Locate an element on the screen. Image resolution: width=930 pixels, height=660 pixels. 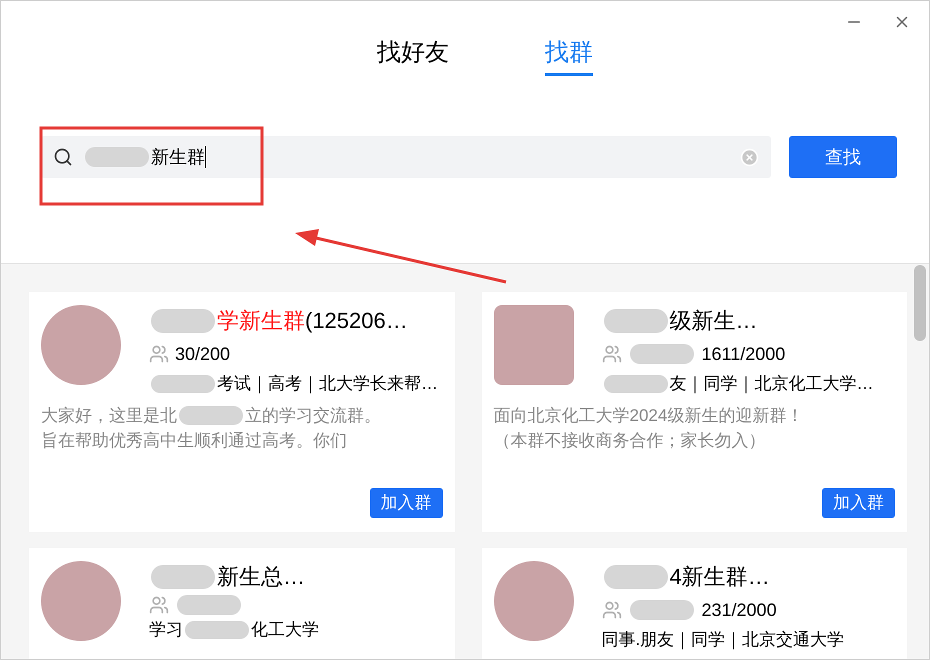
text: 面向北京化工大学2024级新生的迎新群！ is located at coordinates (649, 416).